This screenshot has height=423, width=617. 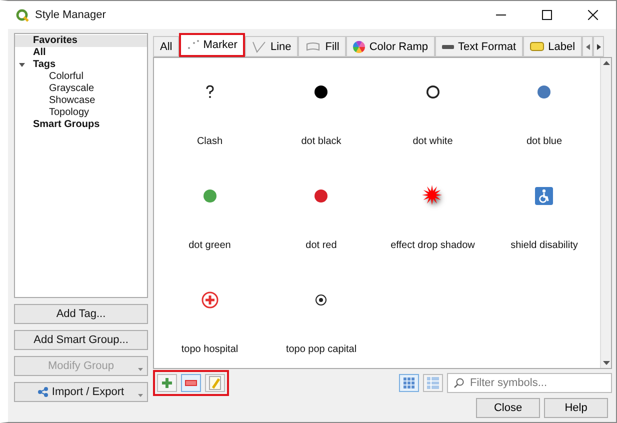 I want to click on tree-item: Colorful, so click(x=81, y=77).